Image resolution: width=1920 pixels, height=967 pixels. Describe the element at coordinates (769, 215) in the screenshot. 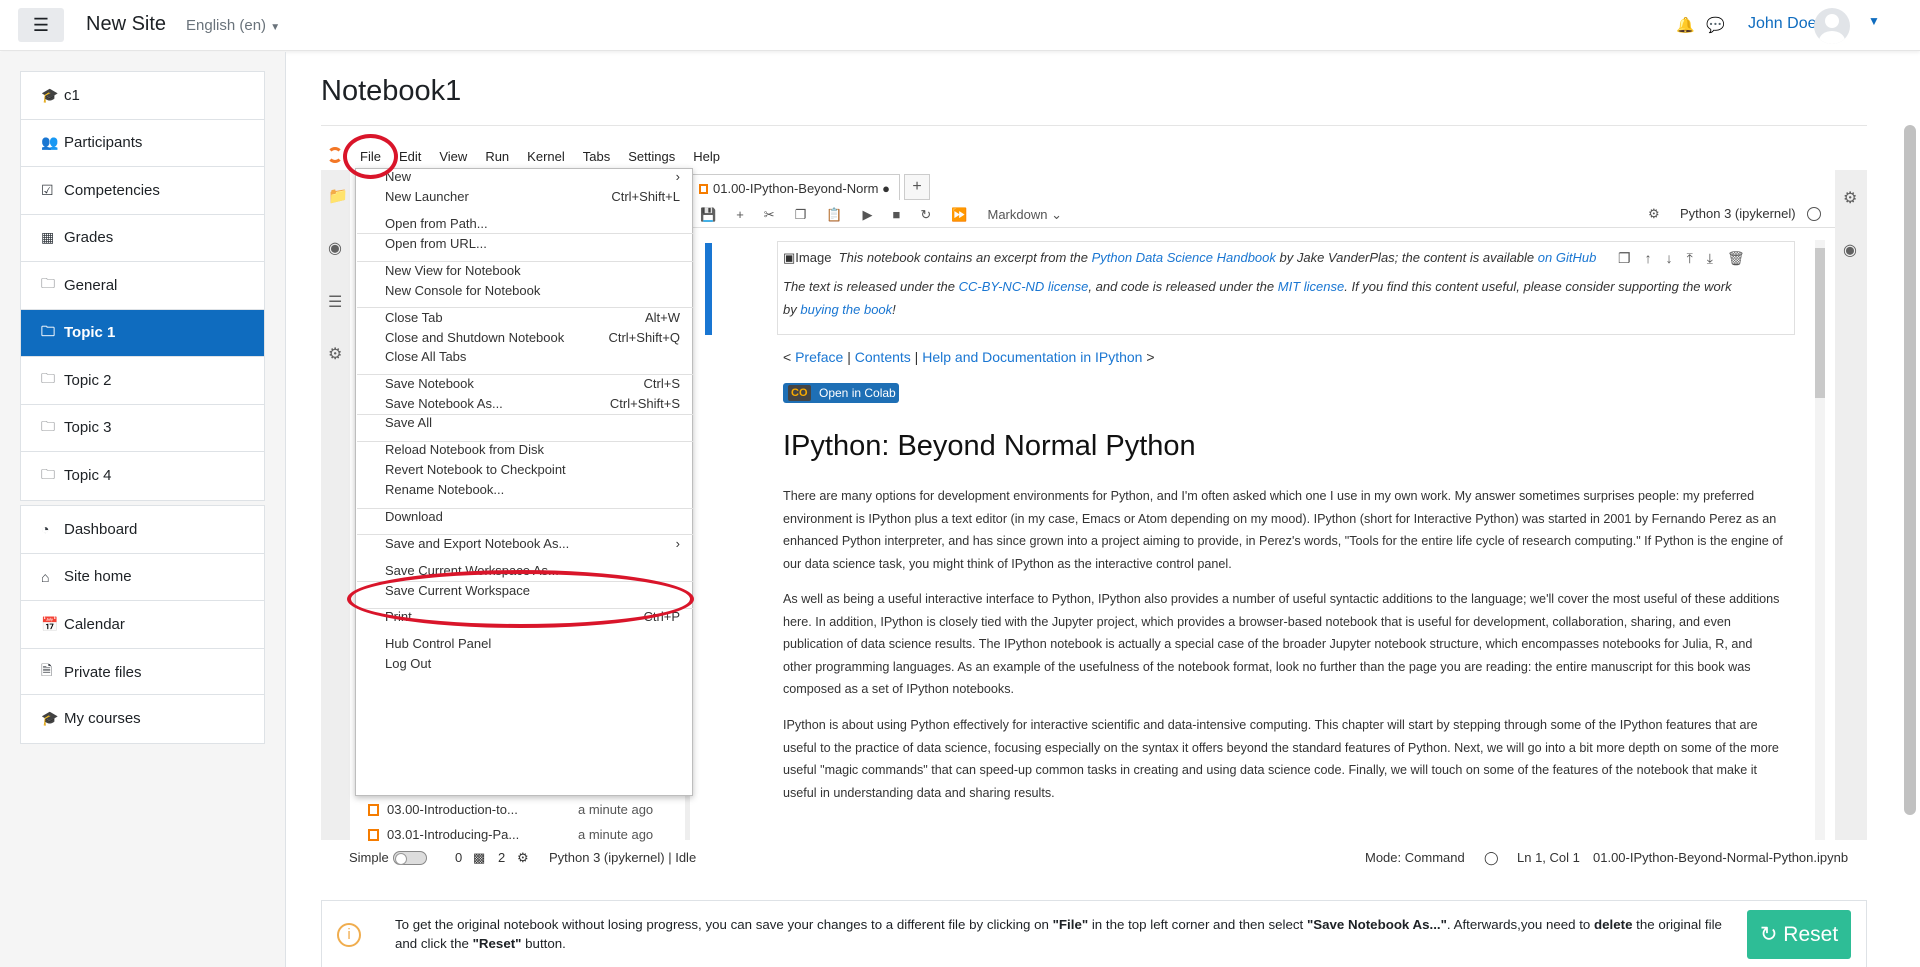

I see `cut-icon: ✂` at that location.